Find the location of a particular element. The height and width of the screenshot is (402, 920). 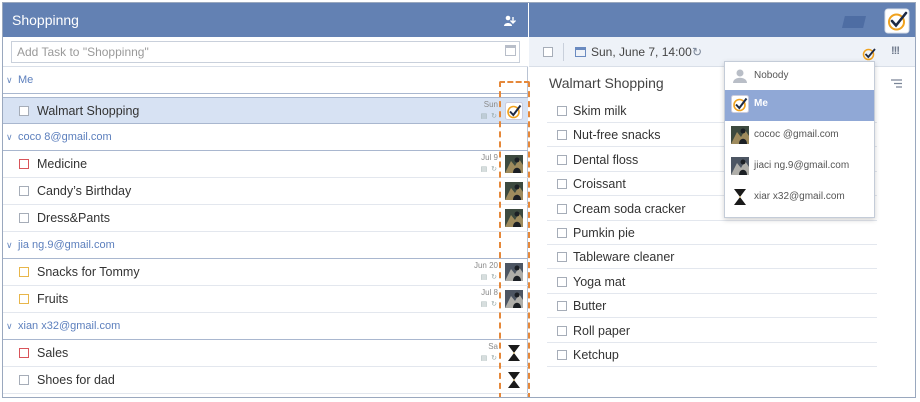

assign-option: Nobody is located at coordinates (799, 76).